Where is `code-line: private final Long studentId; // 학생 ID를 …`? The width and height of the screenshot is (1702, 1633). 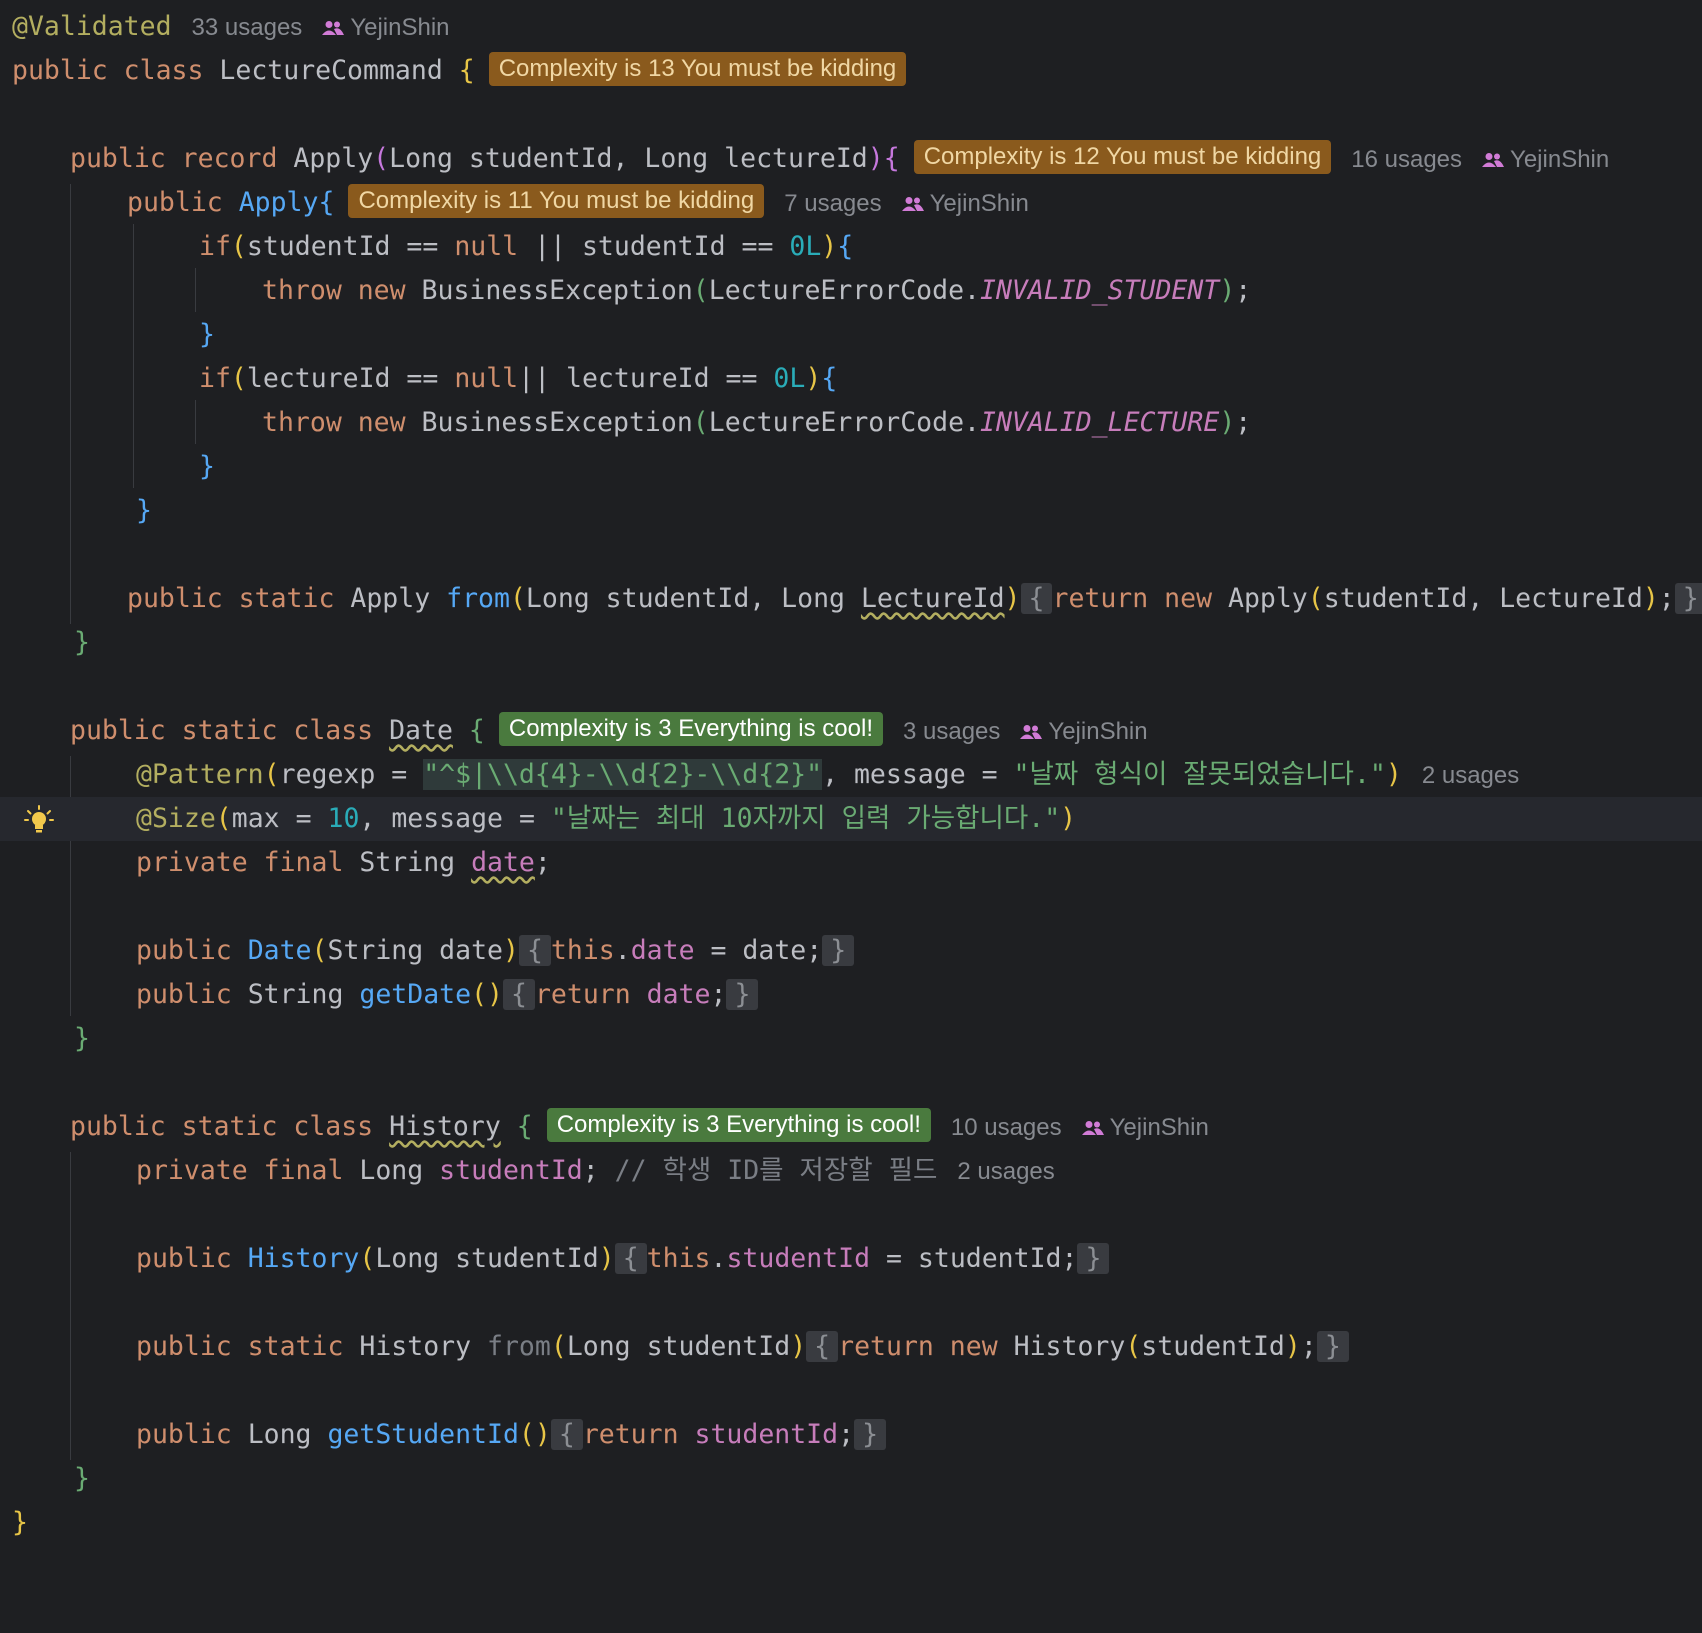
code-line: private final Long studentId; // 학생 ID를 … is located at coordinates (851, 1171).